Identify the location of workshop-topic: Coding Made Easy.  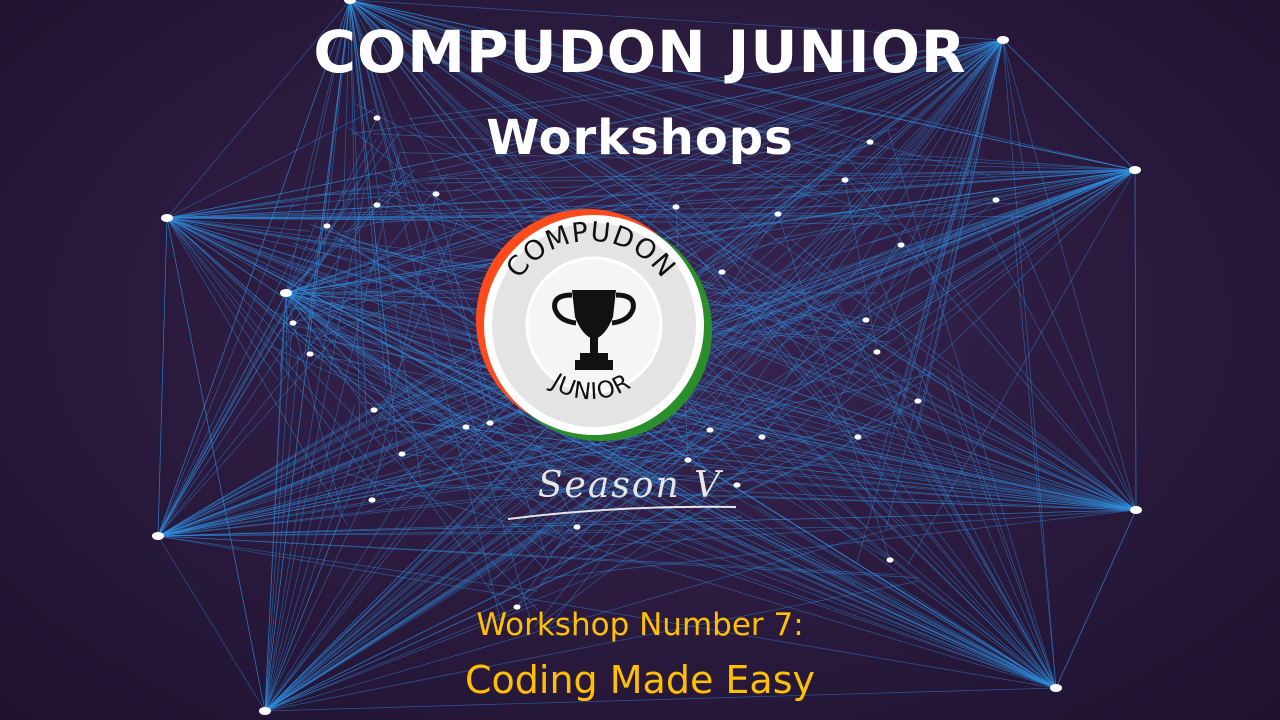
(640, 680).